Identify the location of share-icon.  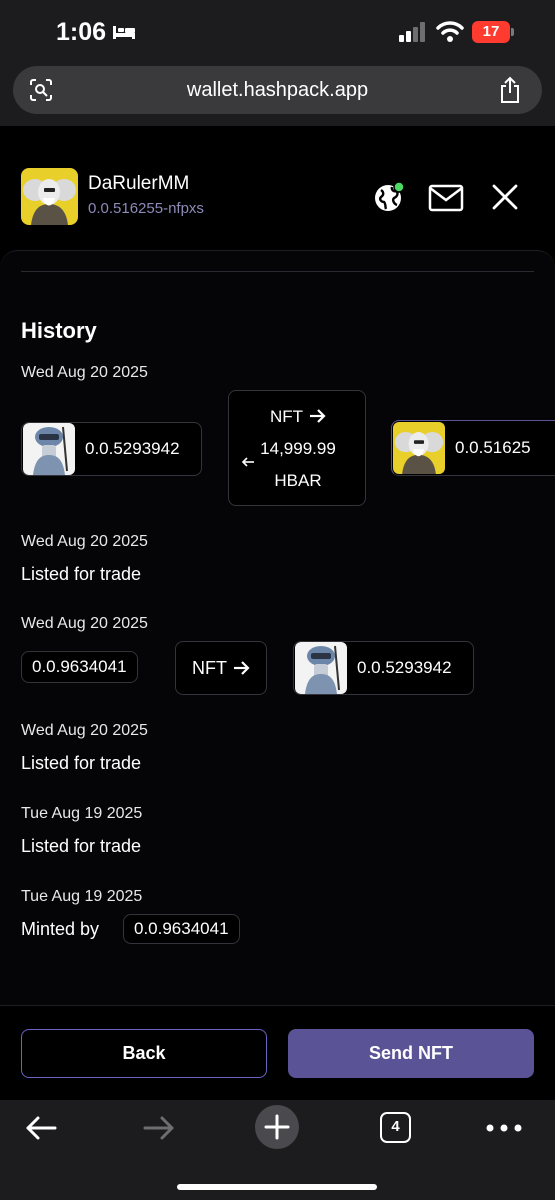
(510, 90).